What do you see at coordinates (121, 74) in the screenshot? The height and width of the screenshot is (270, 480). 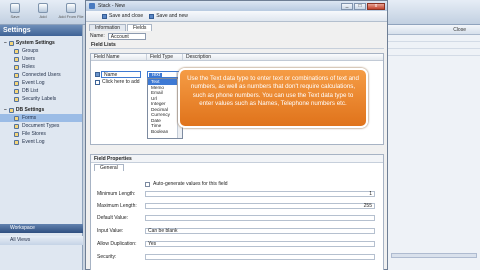 I see `field-name-input: Name` at bounding box center [121, 74].